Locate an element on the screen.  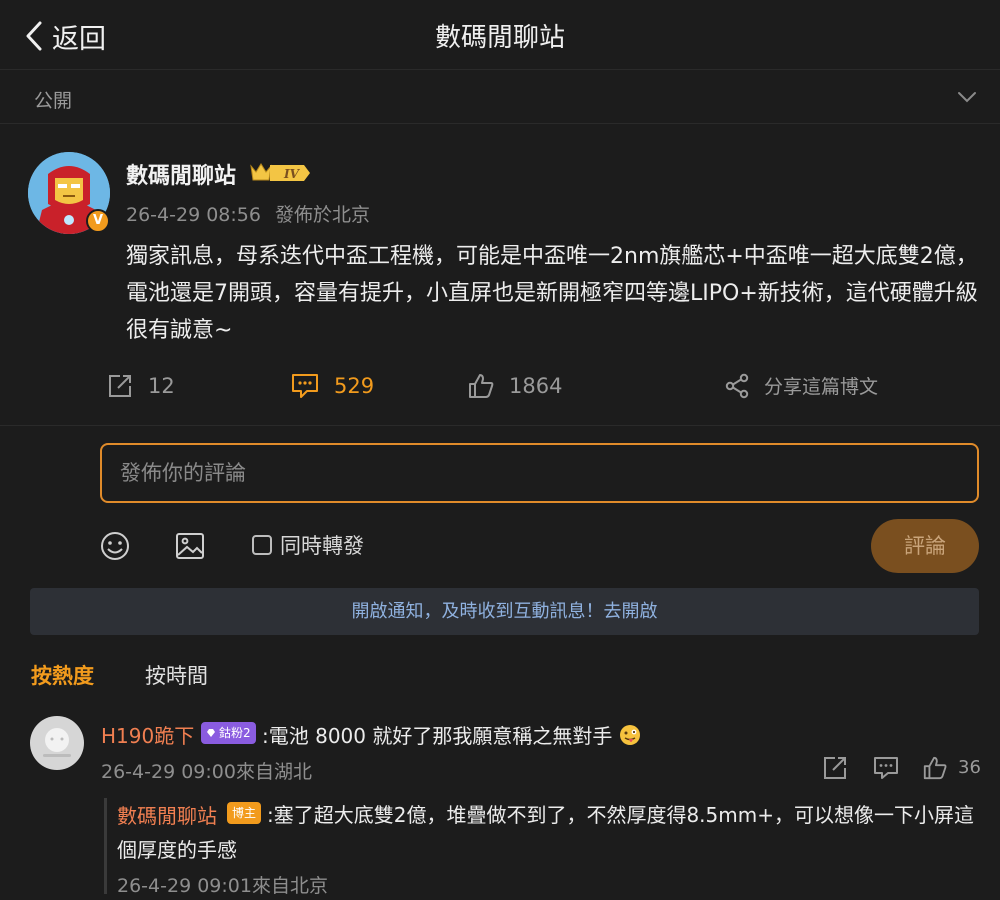
top-bar: 返回 數碼閒聊站 is located at coordinates (500, 35).